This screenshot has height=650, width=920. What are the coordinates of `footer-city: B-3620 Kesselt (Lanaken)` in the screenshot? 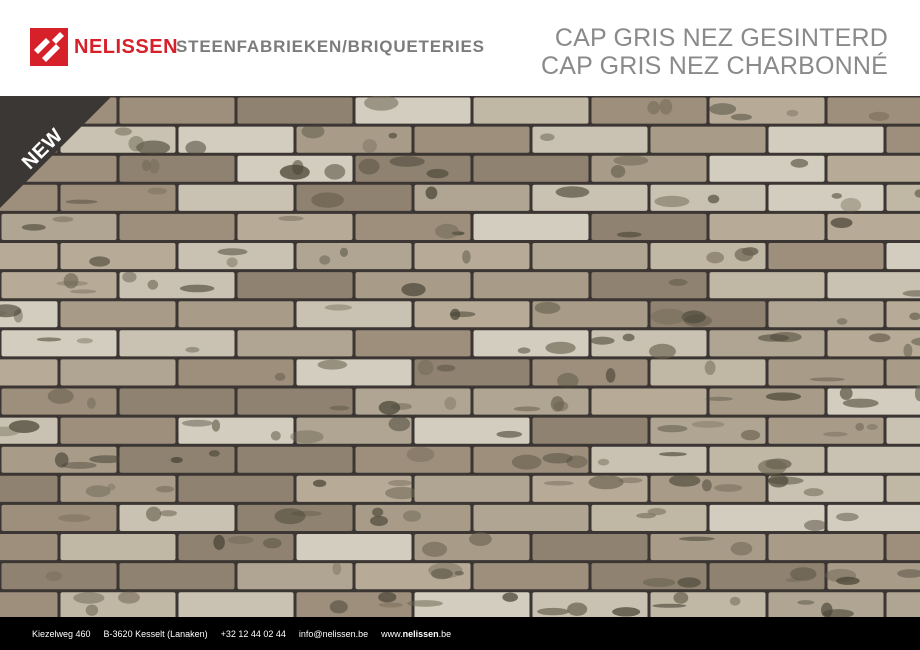 It's located at (155, 633).